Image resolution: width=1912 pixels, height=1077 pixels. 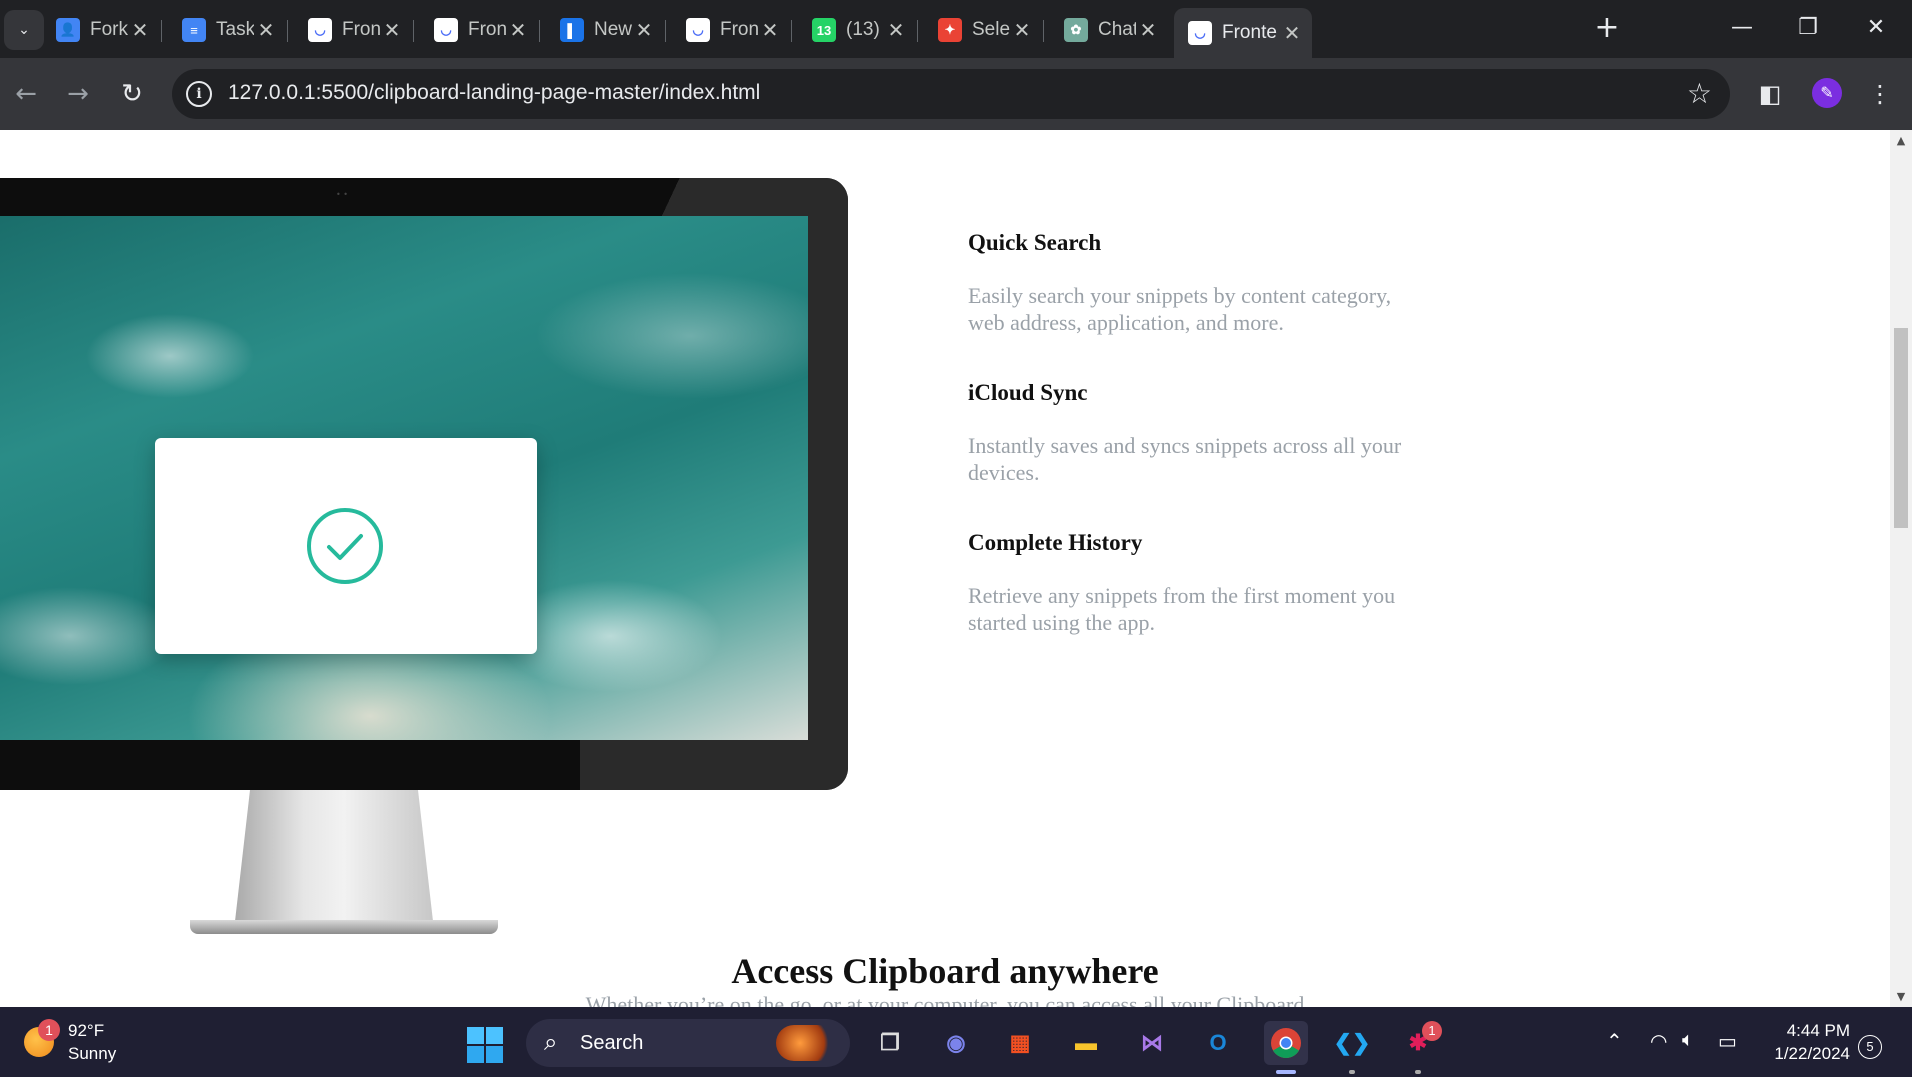 I want to click on scrollbar-thumb, so click(x=1901, y=428).